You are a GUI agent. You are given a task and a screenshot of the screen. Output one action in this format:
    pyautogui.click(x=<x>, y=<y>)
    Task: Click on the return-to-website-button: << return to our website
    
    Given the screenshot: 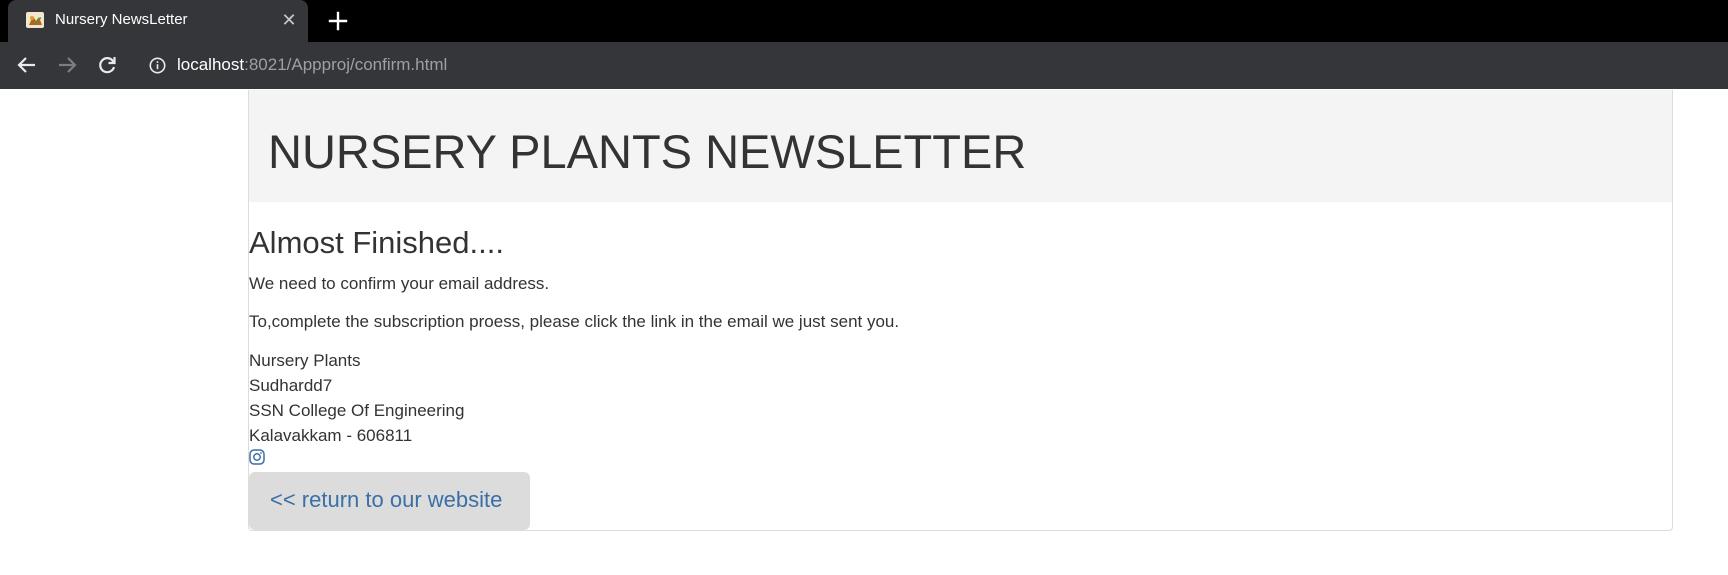 What is the action you would take?
    pyautogui.click(x=389, y=501)
    